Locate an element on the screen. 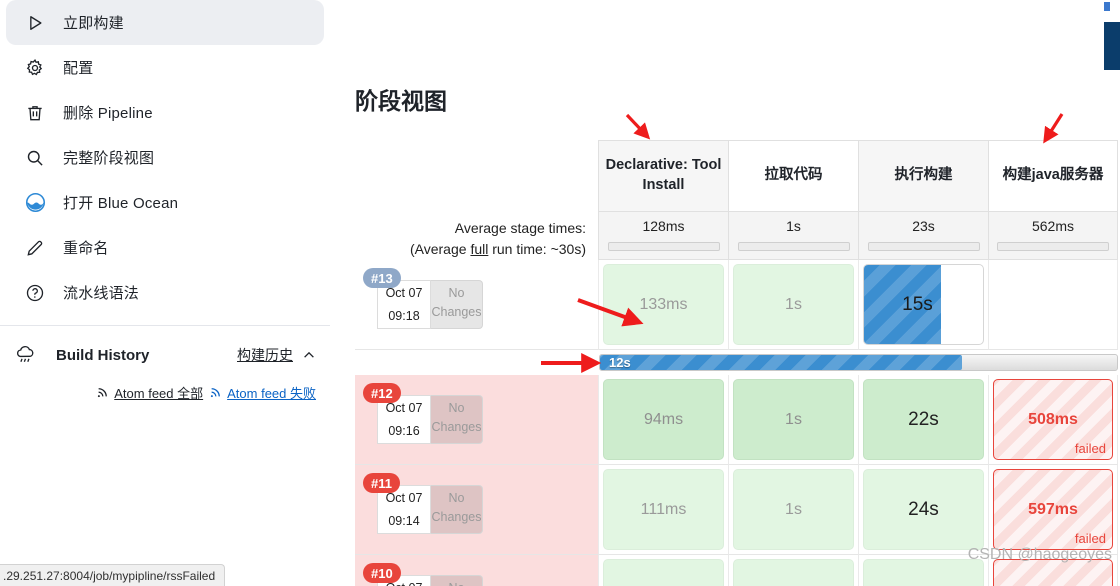 This screenshot has width=1120, height=586. sidebar-item-open-blue-ocean: 打开 Blue Ocean is located at coordinates (165, 202).